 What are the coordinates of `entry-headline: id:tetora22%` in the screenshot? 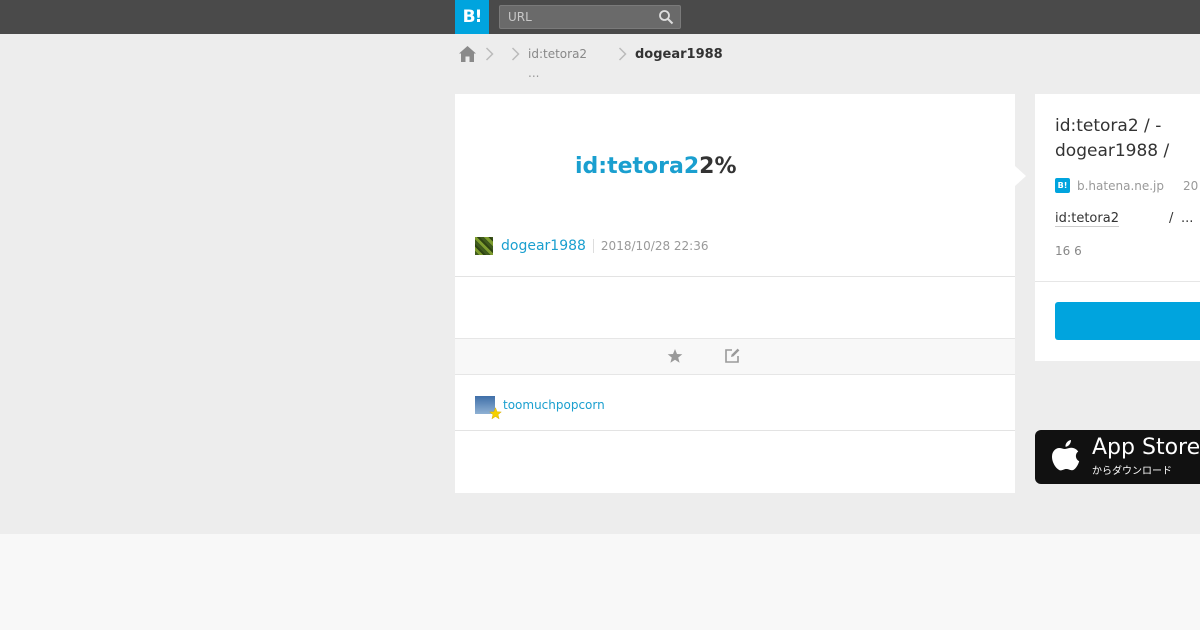 It's located at (656, 166).